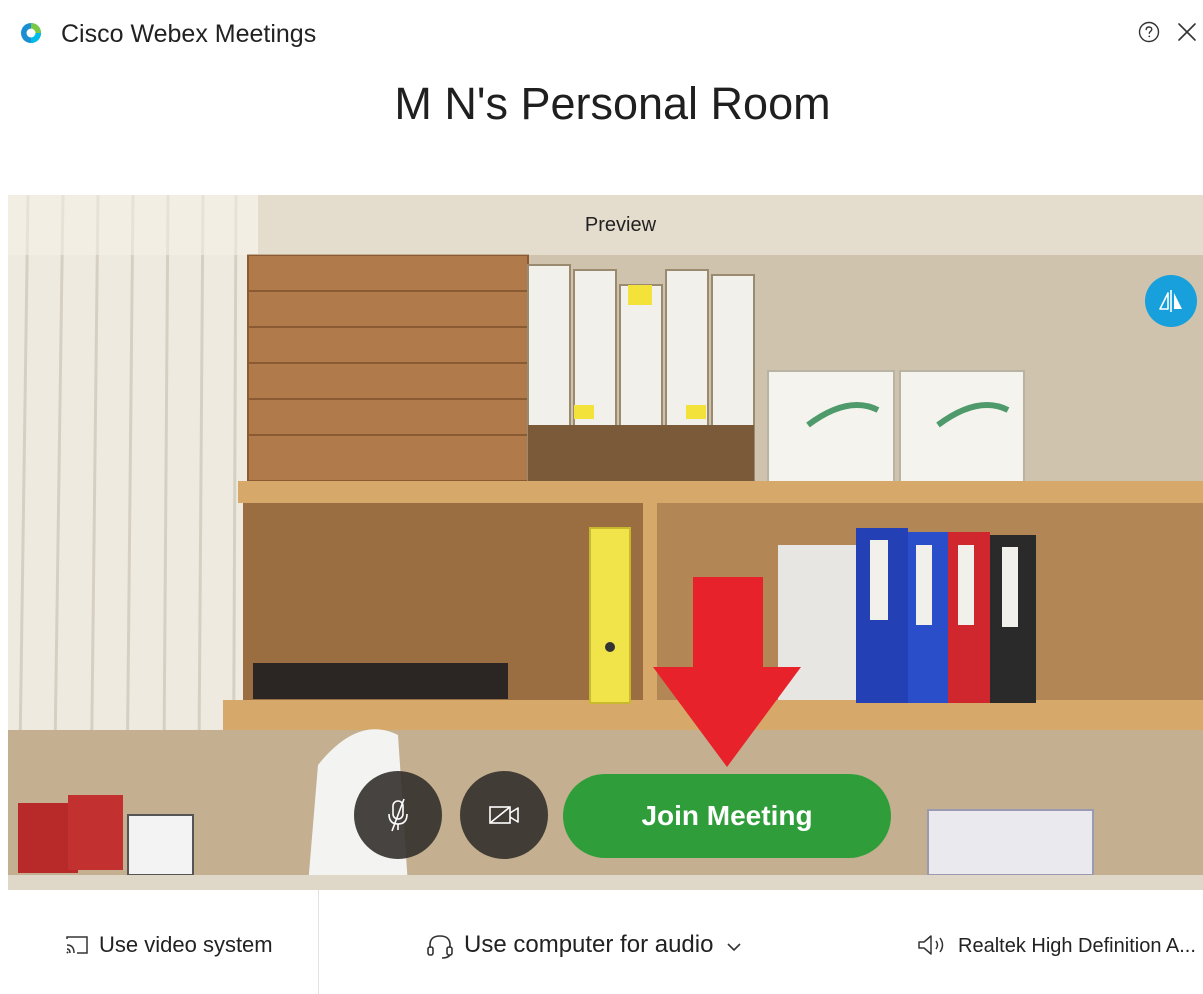 This screenshot has width=1203, height=994. I want to click on chevron-down-icon, so click(734, 947).